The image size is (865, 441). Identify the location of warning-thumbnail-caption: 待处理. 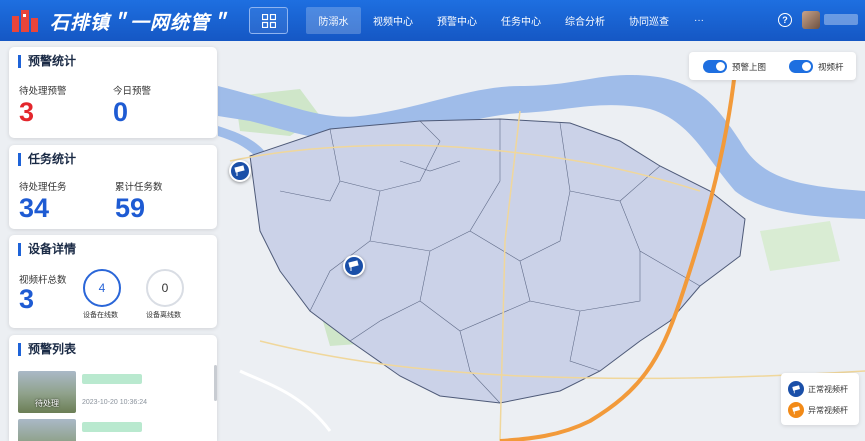
(47, 403).